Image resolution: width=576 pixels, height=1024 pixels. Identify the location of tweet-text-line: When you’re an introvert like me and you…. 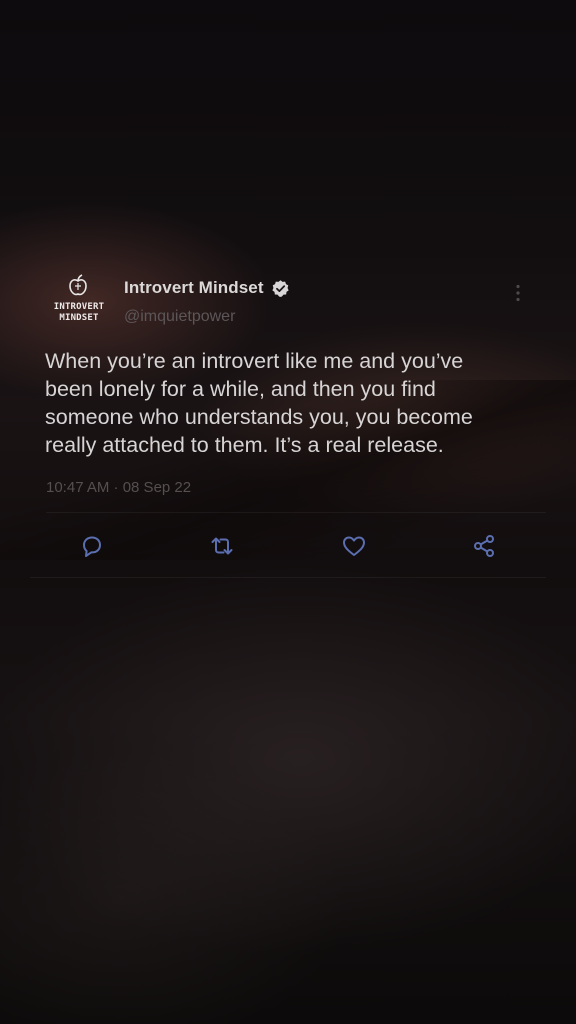
(254, 361).